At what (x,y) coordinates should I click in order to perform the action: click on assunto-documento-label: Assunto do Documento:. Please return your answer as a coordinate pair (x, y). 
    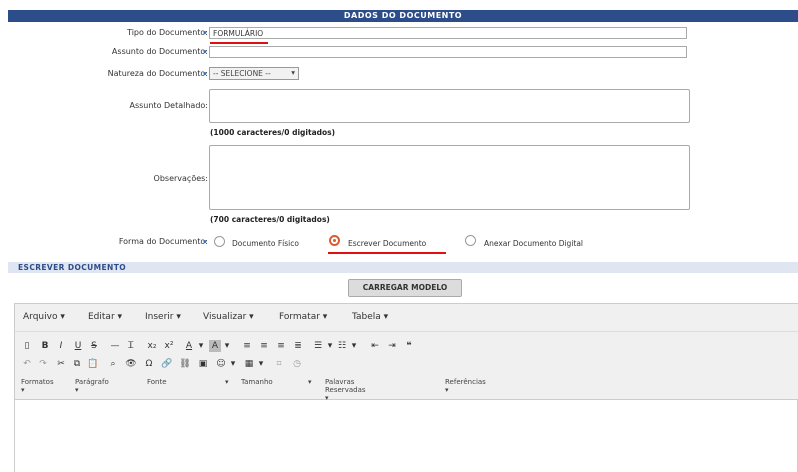
    Looking at the image, I should click on (159, 51).